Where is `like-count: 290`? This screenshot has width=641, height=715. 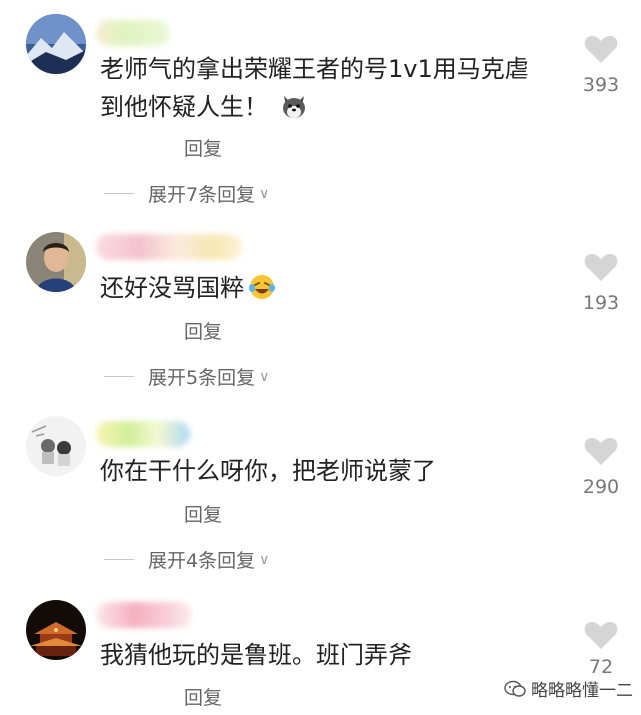
like-count: 290 is located at coordinates (601, 487).